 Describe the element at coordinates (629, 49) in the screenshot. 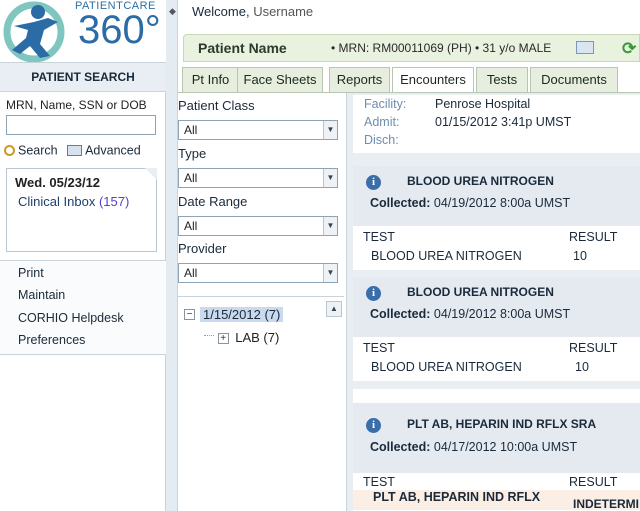

I see `refresh-icon: ⟳` at that location.